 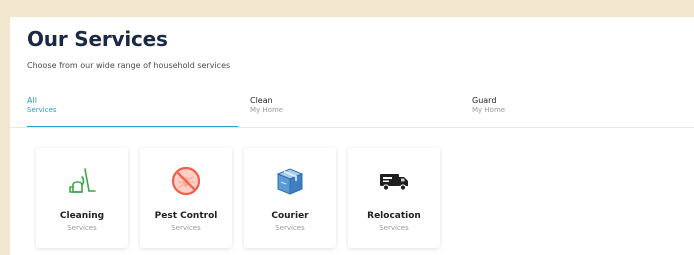 I want to click on service-label-courier: Courier, so click(x=290, y=216).